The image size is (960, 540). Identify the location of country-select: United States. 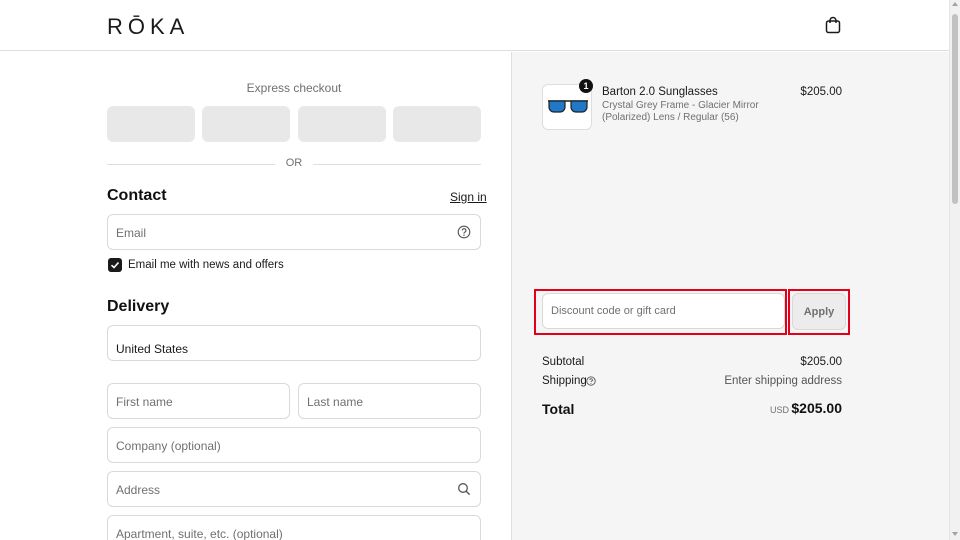
(294, 343).